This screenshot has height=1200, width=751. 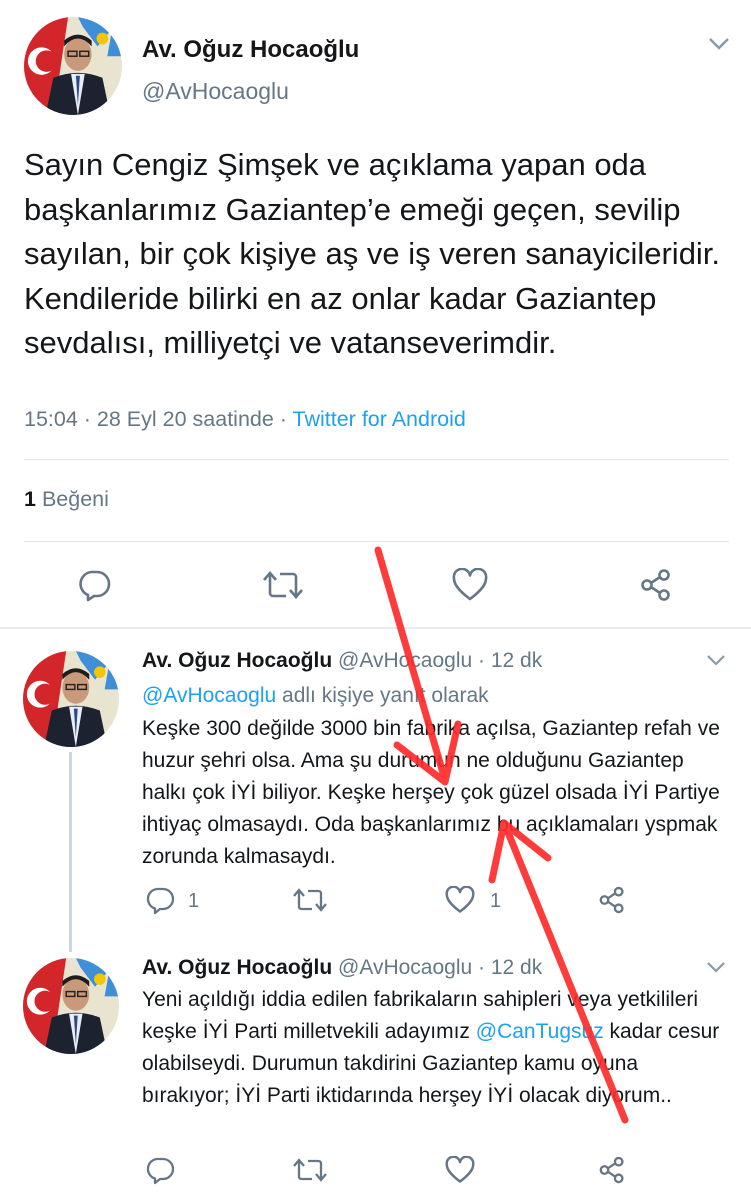 I want to click on replying-to-handle: @AvHocaoglu, so click(x=209, y=695).